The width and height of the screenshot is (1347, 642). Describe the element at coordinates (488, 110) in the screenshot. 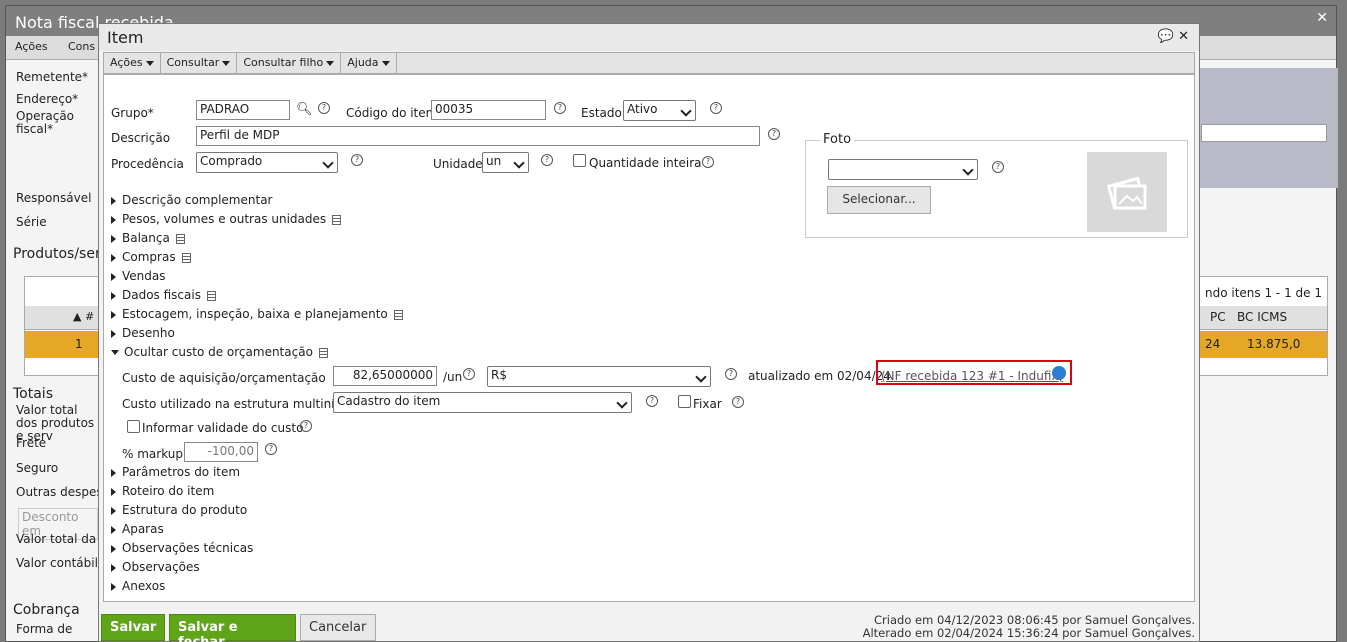

I see `codigo-input: 00035` at that location.